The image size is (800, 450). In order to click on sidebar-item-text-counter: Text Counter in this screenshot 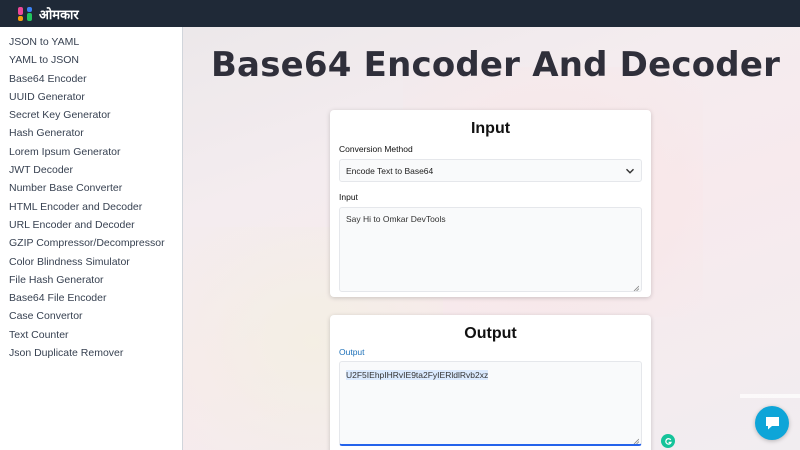, I will do `click(91, 335)`.